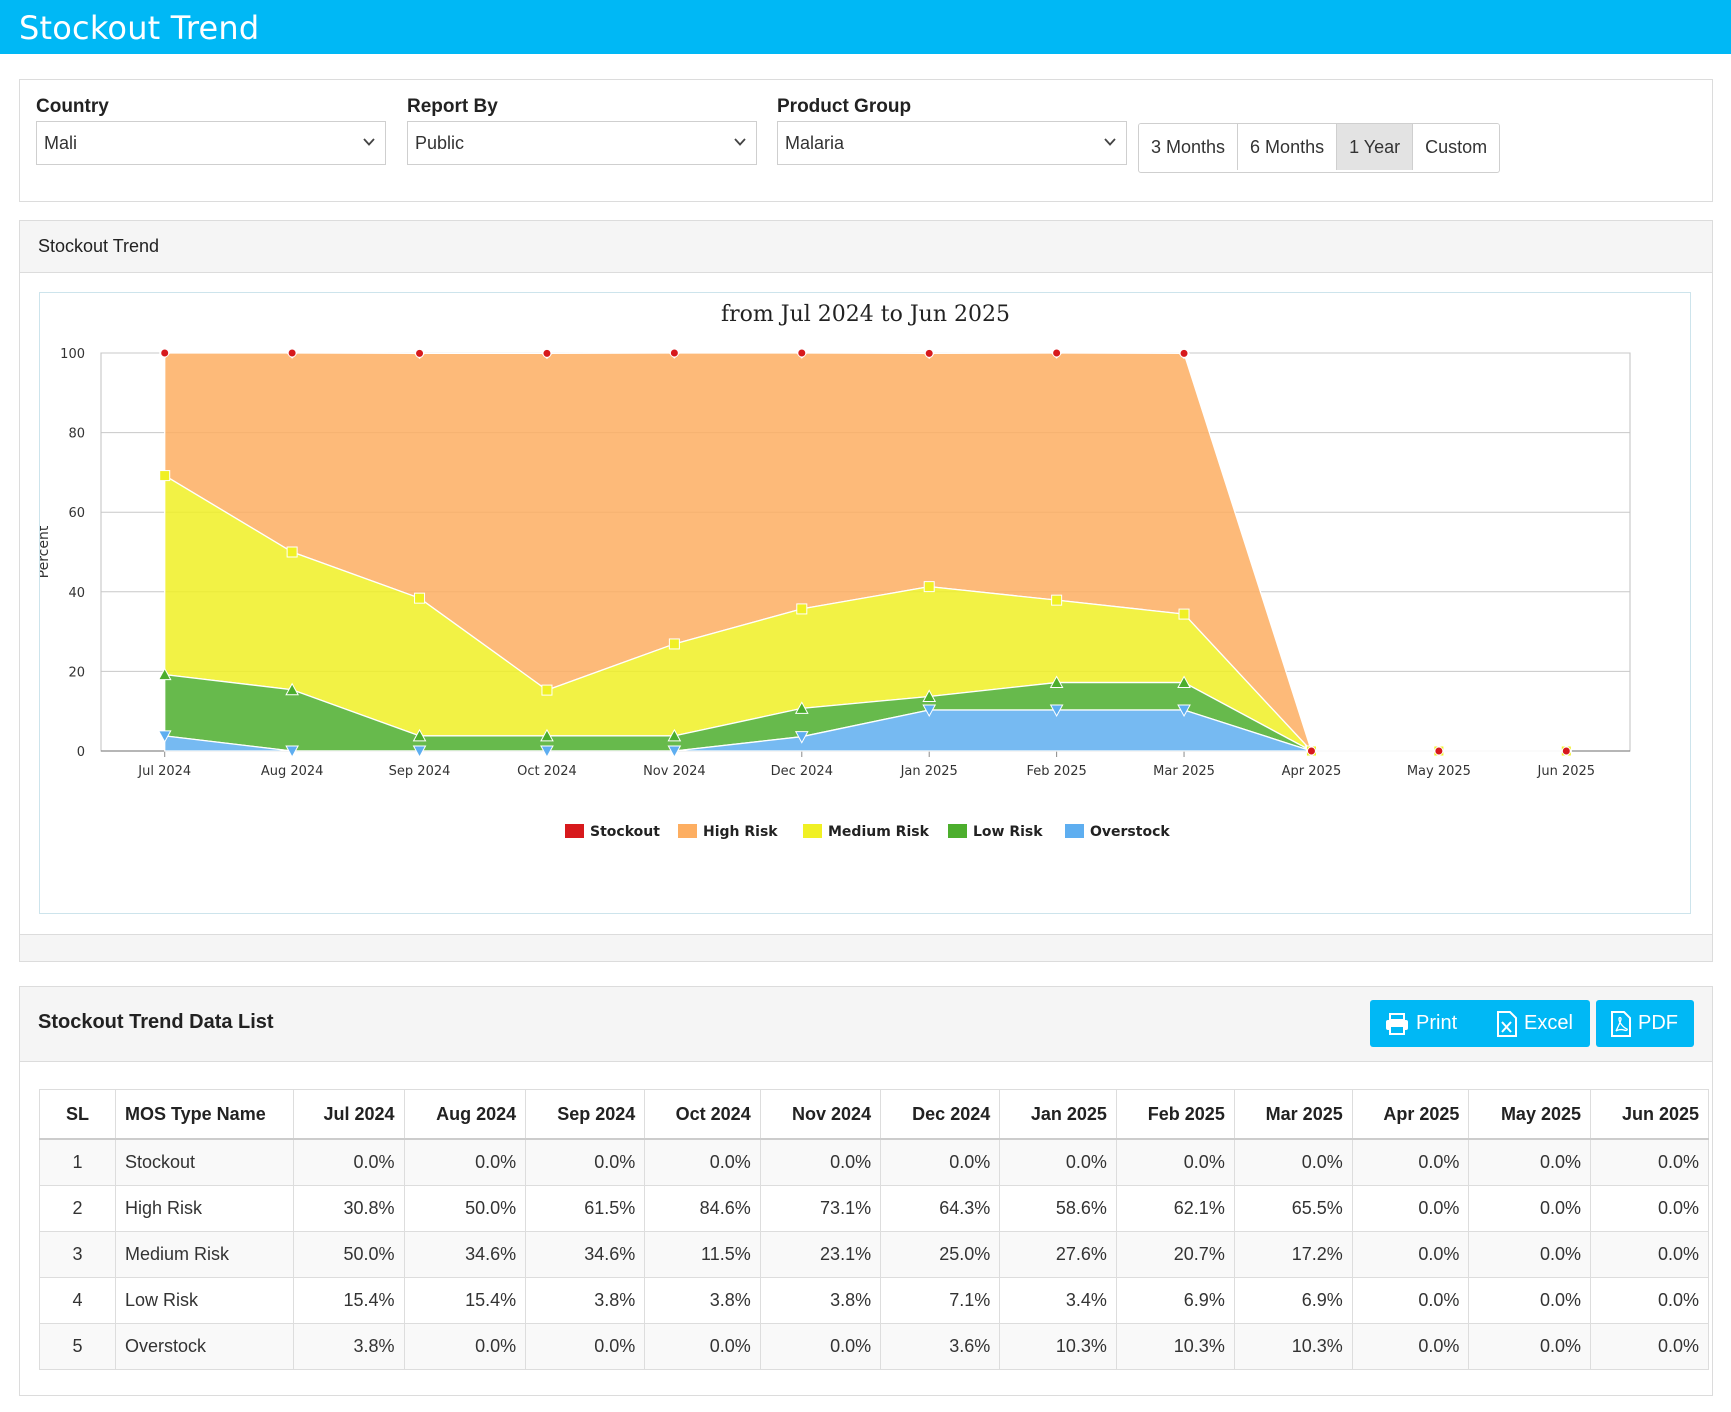 This screenshot has height=1412, width=1731. Describe the element at coordinates (879, 832) in the screenshot. I see `legend-label: Medium Risk` at that location.